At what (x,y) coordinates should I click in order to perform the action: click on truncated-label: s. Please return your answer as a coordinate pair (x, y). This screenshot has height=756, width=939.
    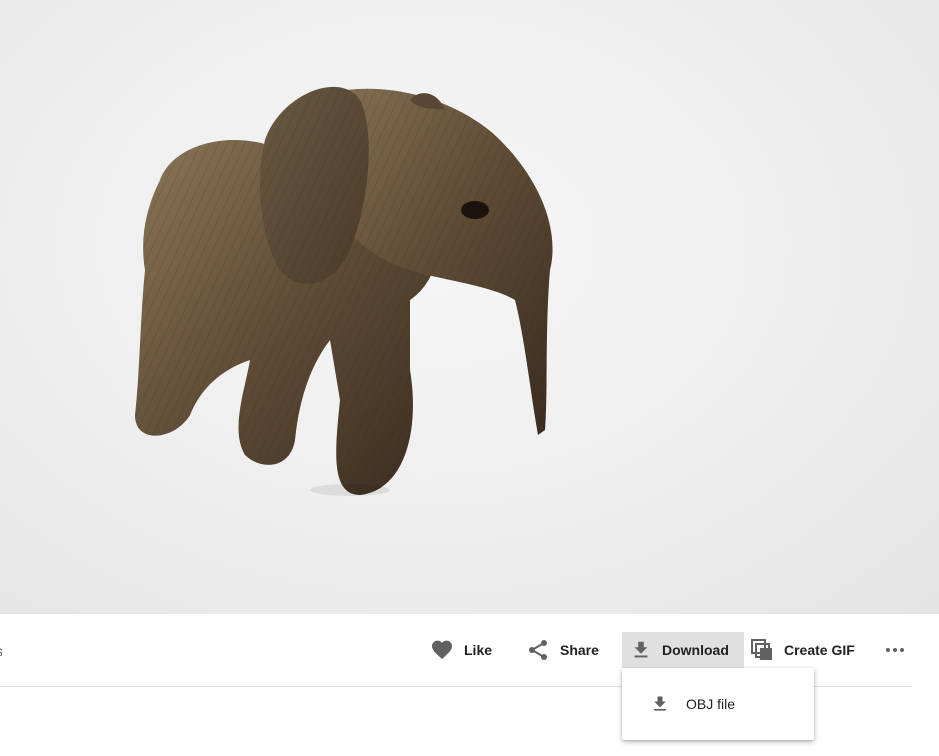
    Looking at the image, I should click on (1, 651).